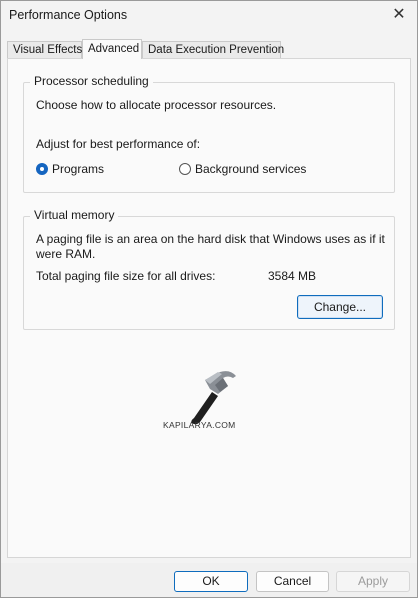 The image size is (418, 598). I want to click on virtual-memory-description-line2: were RAM., so click(66, 254).